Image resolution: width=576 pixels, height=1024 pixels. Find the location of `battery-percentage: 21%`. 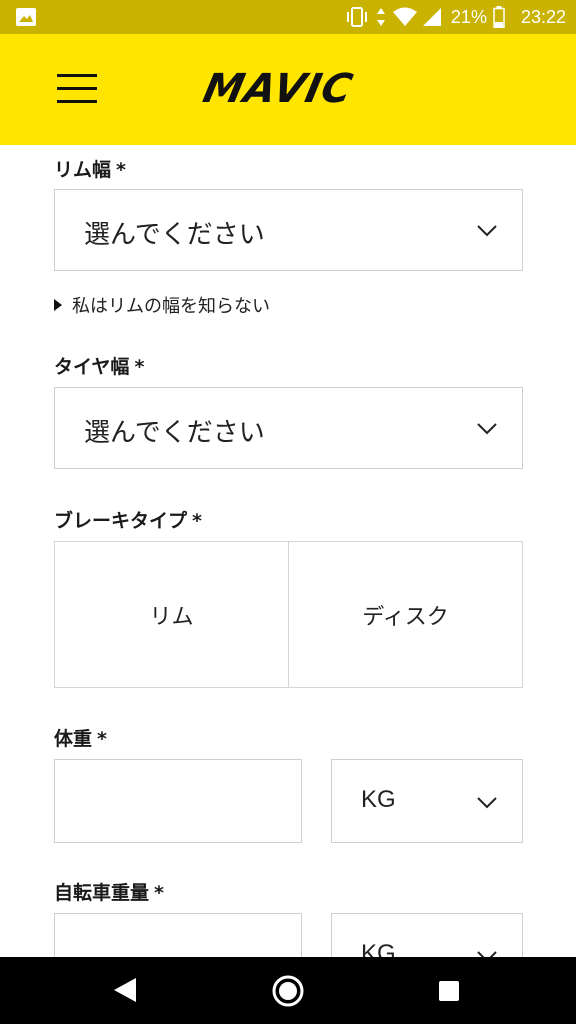

battery-percentage: 21% is located at coordinates (468, 16).